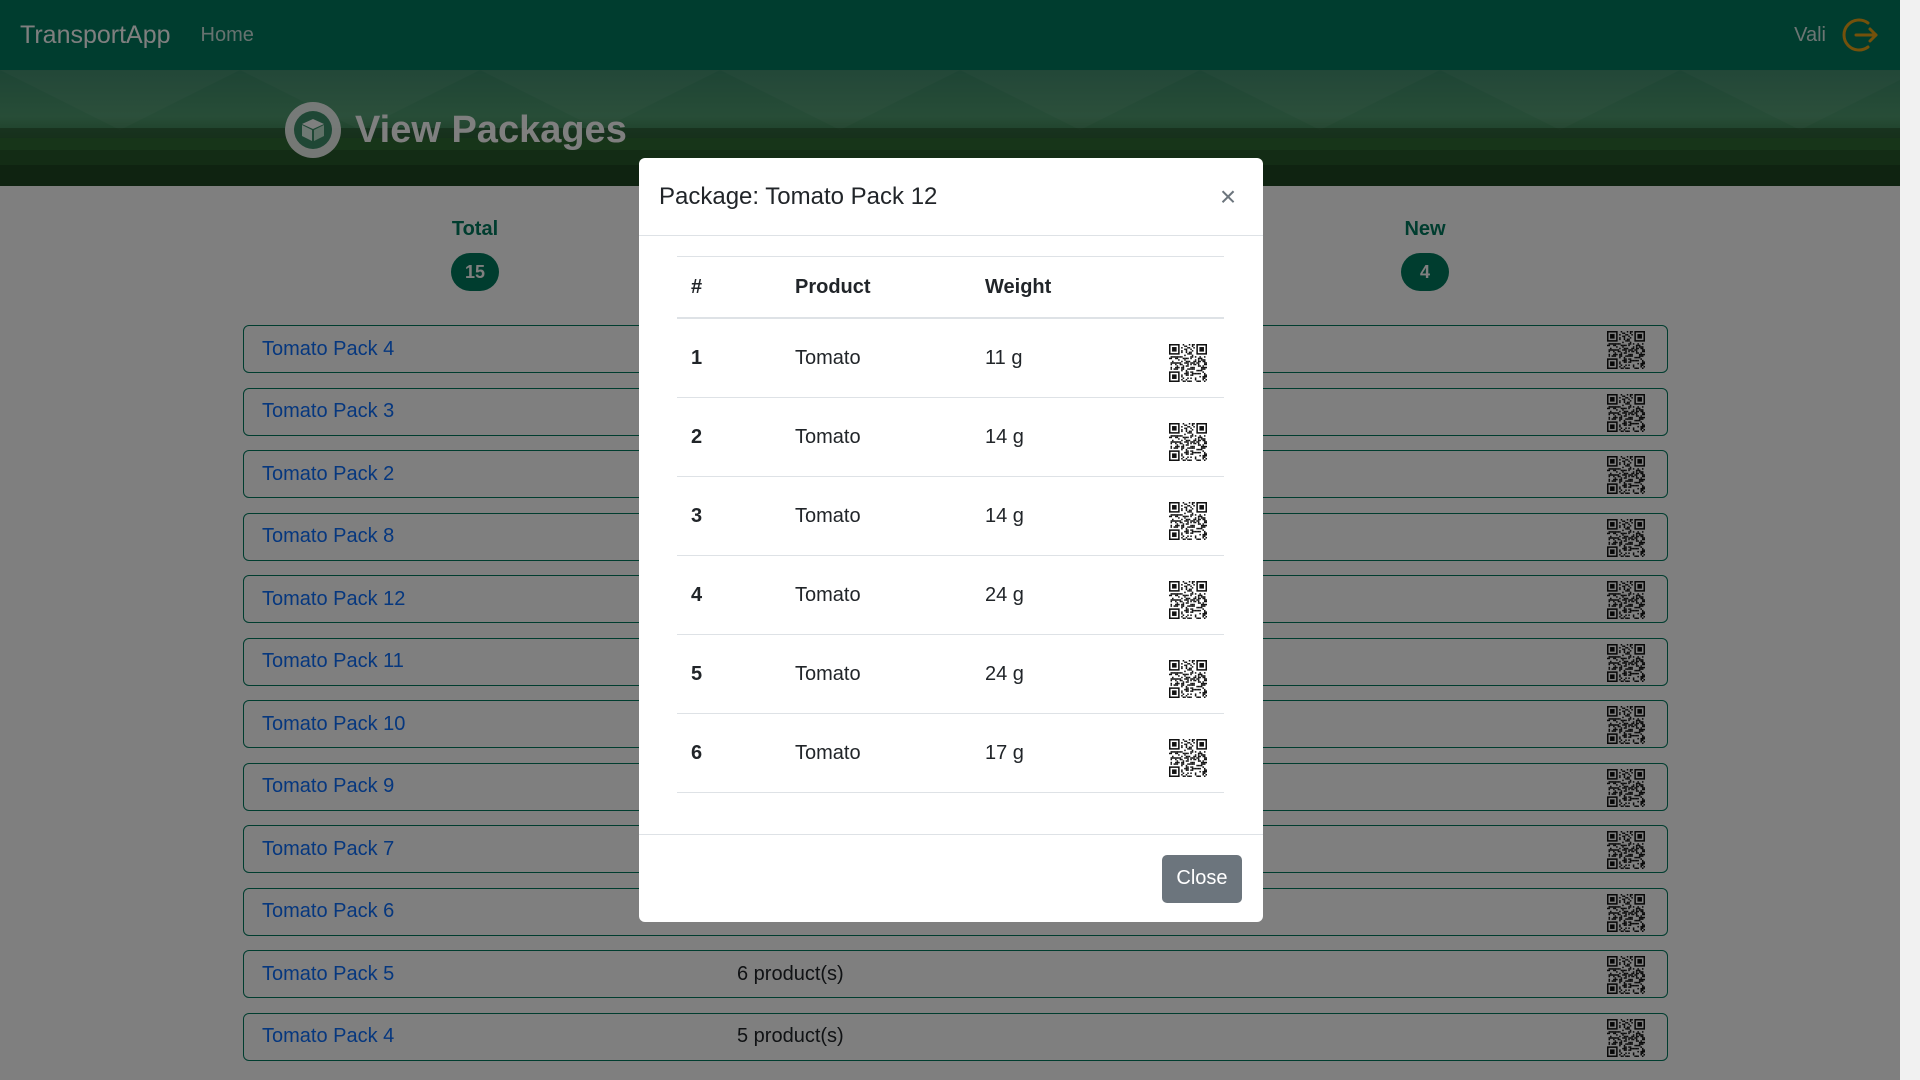 Image resolution: width=1920 pixels, height=1080 pixels. I want to click on item-number: 5, so click(729, 674).